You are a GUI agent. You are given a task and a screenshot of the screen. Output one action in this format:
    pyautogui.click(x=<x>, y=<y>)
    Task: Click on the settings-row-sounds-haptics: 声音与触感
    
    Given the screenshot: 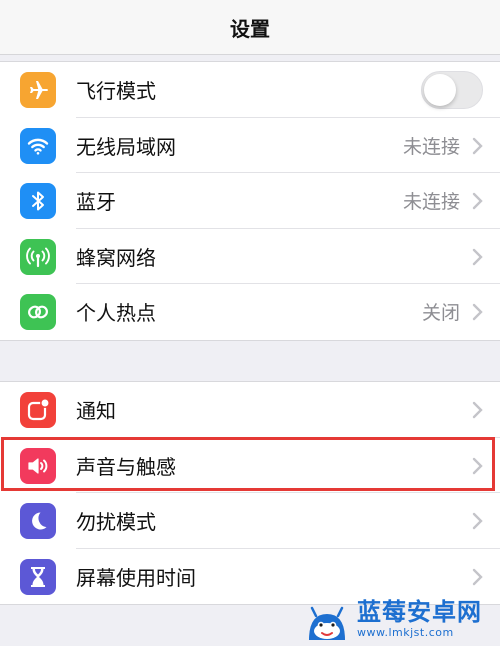 What is the action you would take?
    pyautogui.click(x=250, y=465)
    